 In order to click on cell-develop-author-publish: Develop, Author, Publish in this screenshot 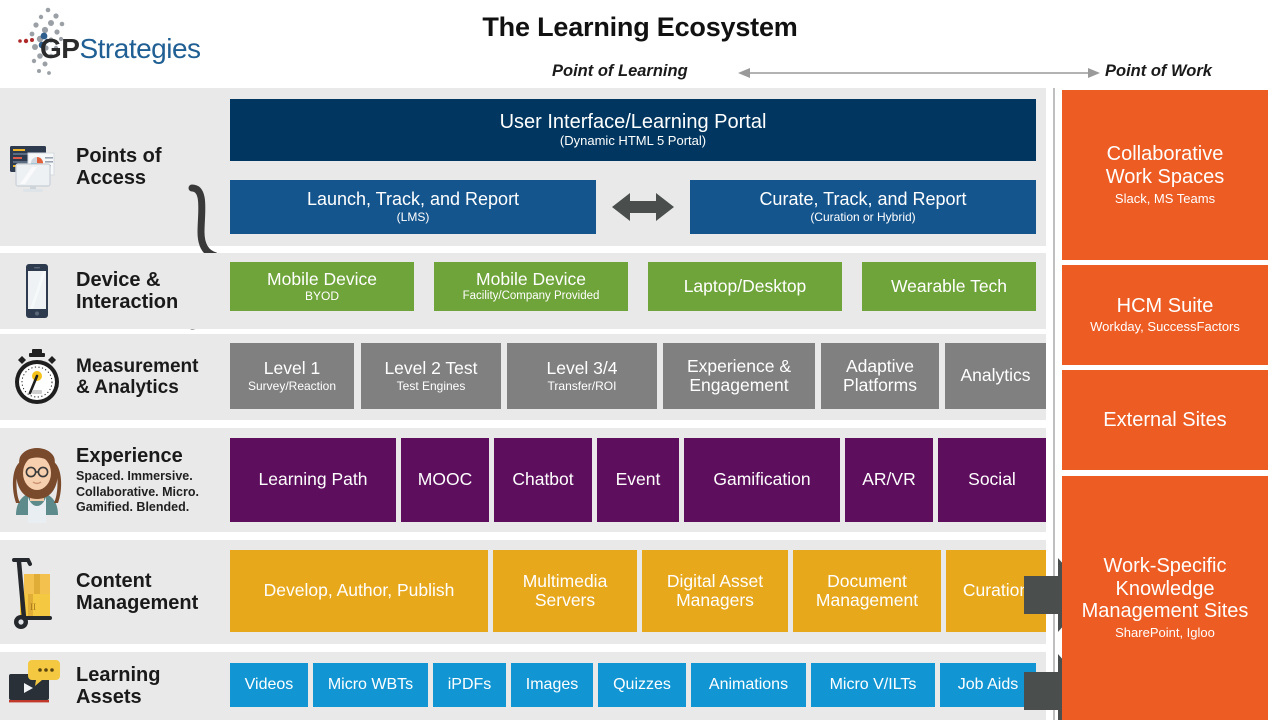, I will do `click(359, 591)`.